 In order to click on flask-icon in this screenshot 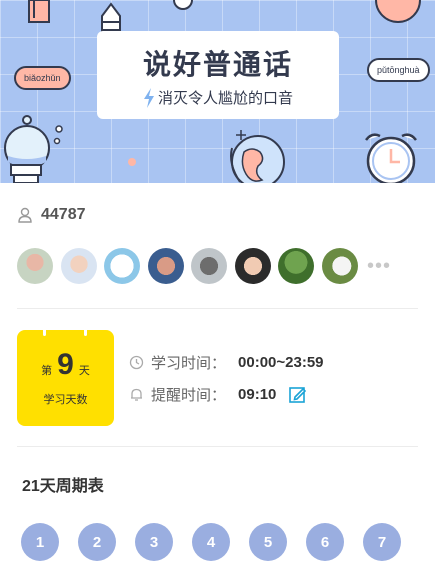, I will do `click(27, 149)`.